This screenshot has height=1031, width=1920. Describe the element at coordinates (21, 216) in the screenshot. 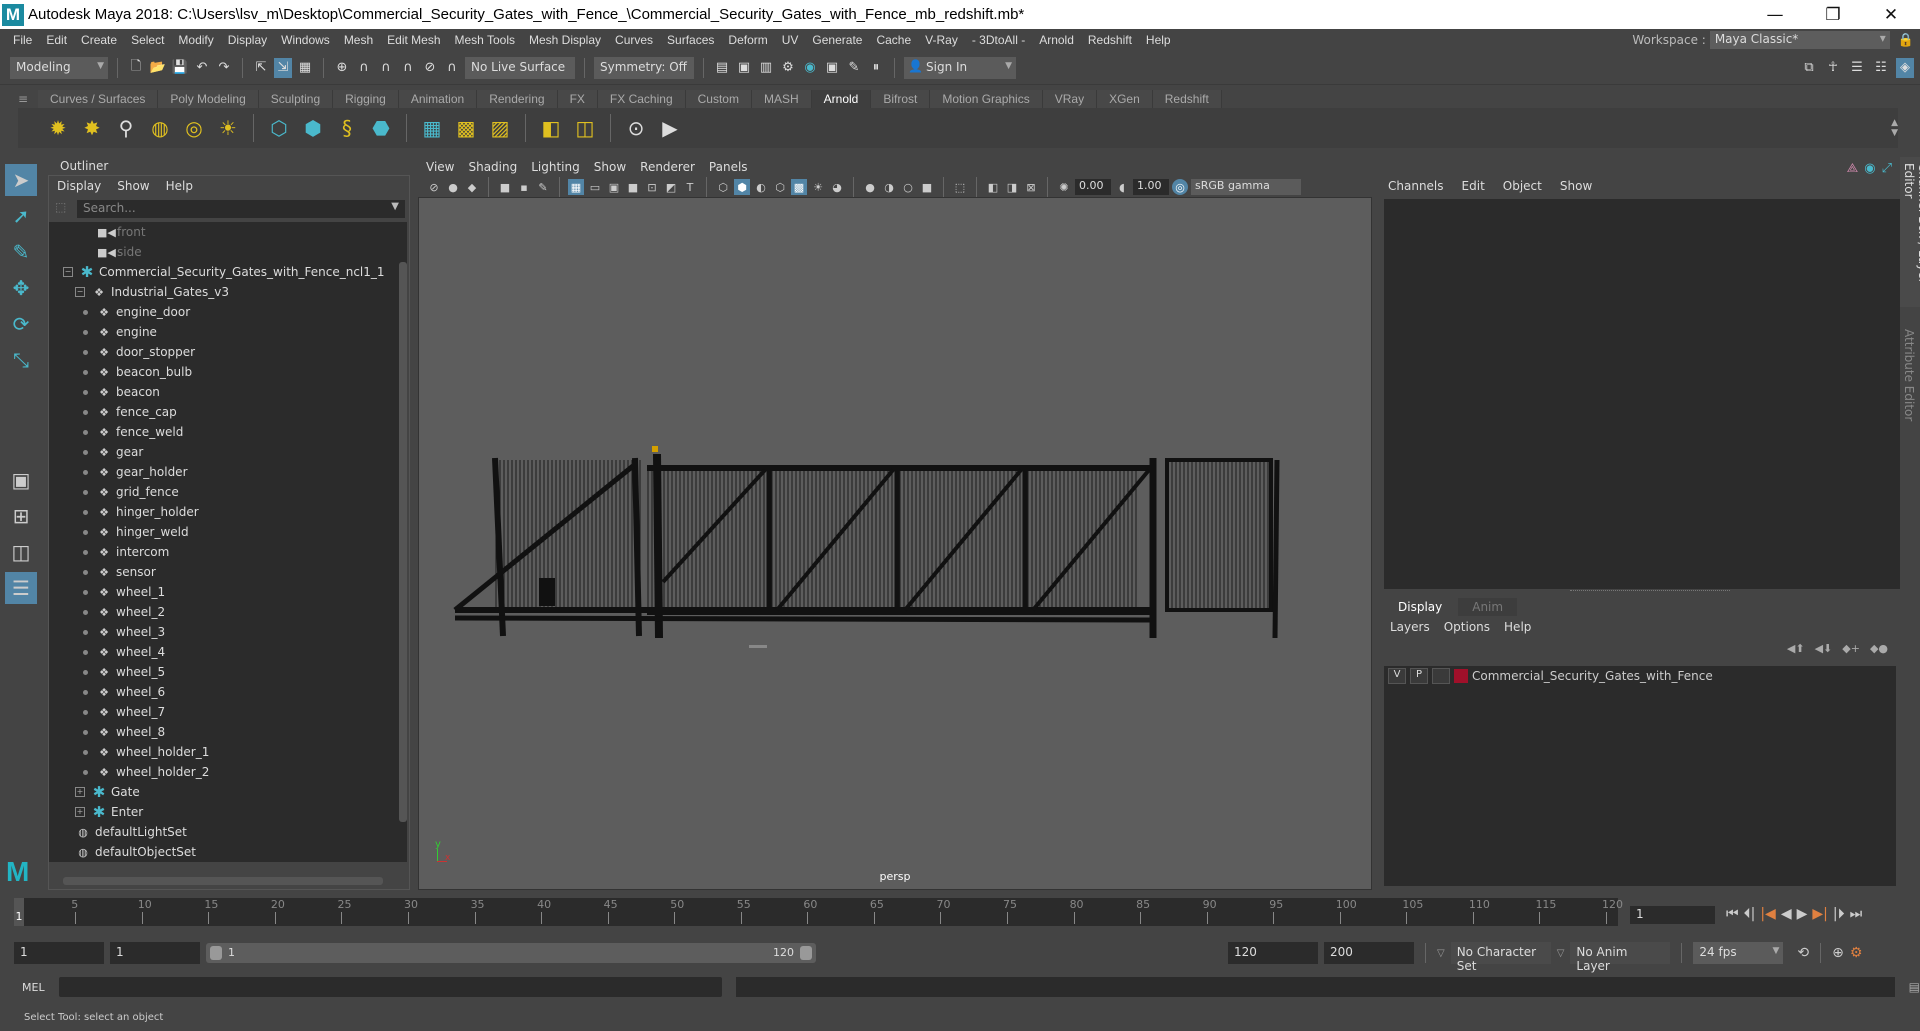

I see `lasso-tool-icon: ➚` at that location.